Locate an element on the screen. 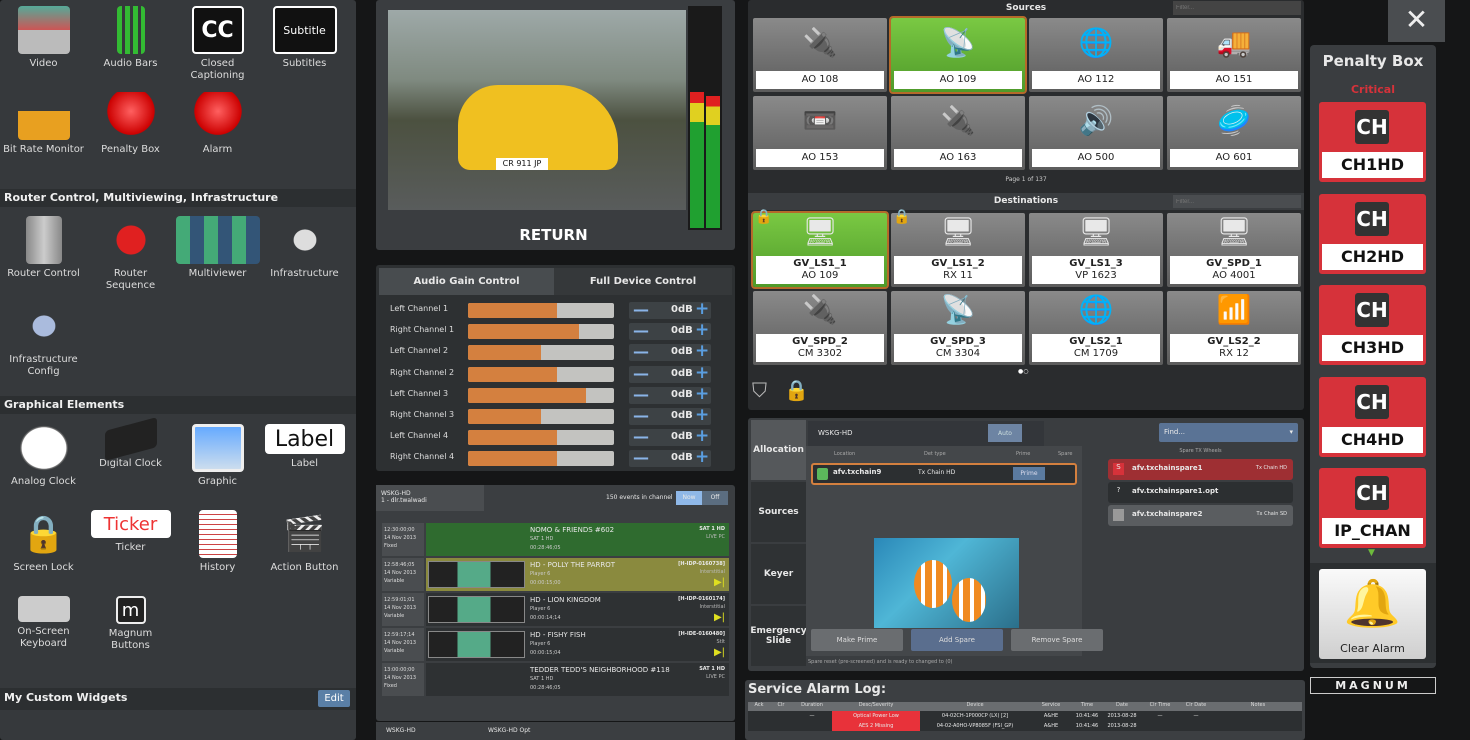 The image size is (1470, 740). widget-infrastructure: Infrastructure is located at coordinates (304, 253).